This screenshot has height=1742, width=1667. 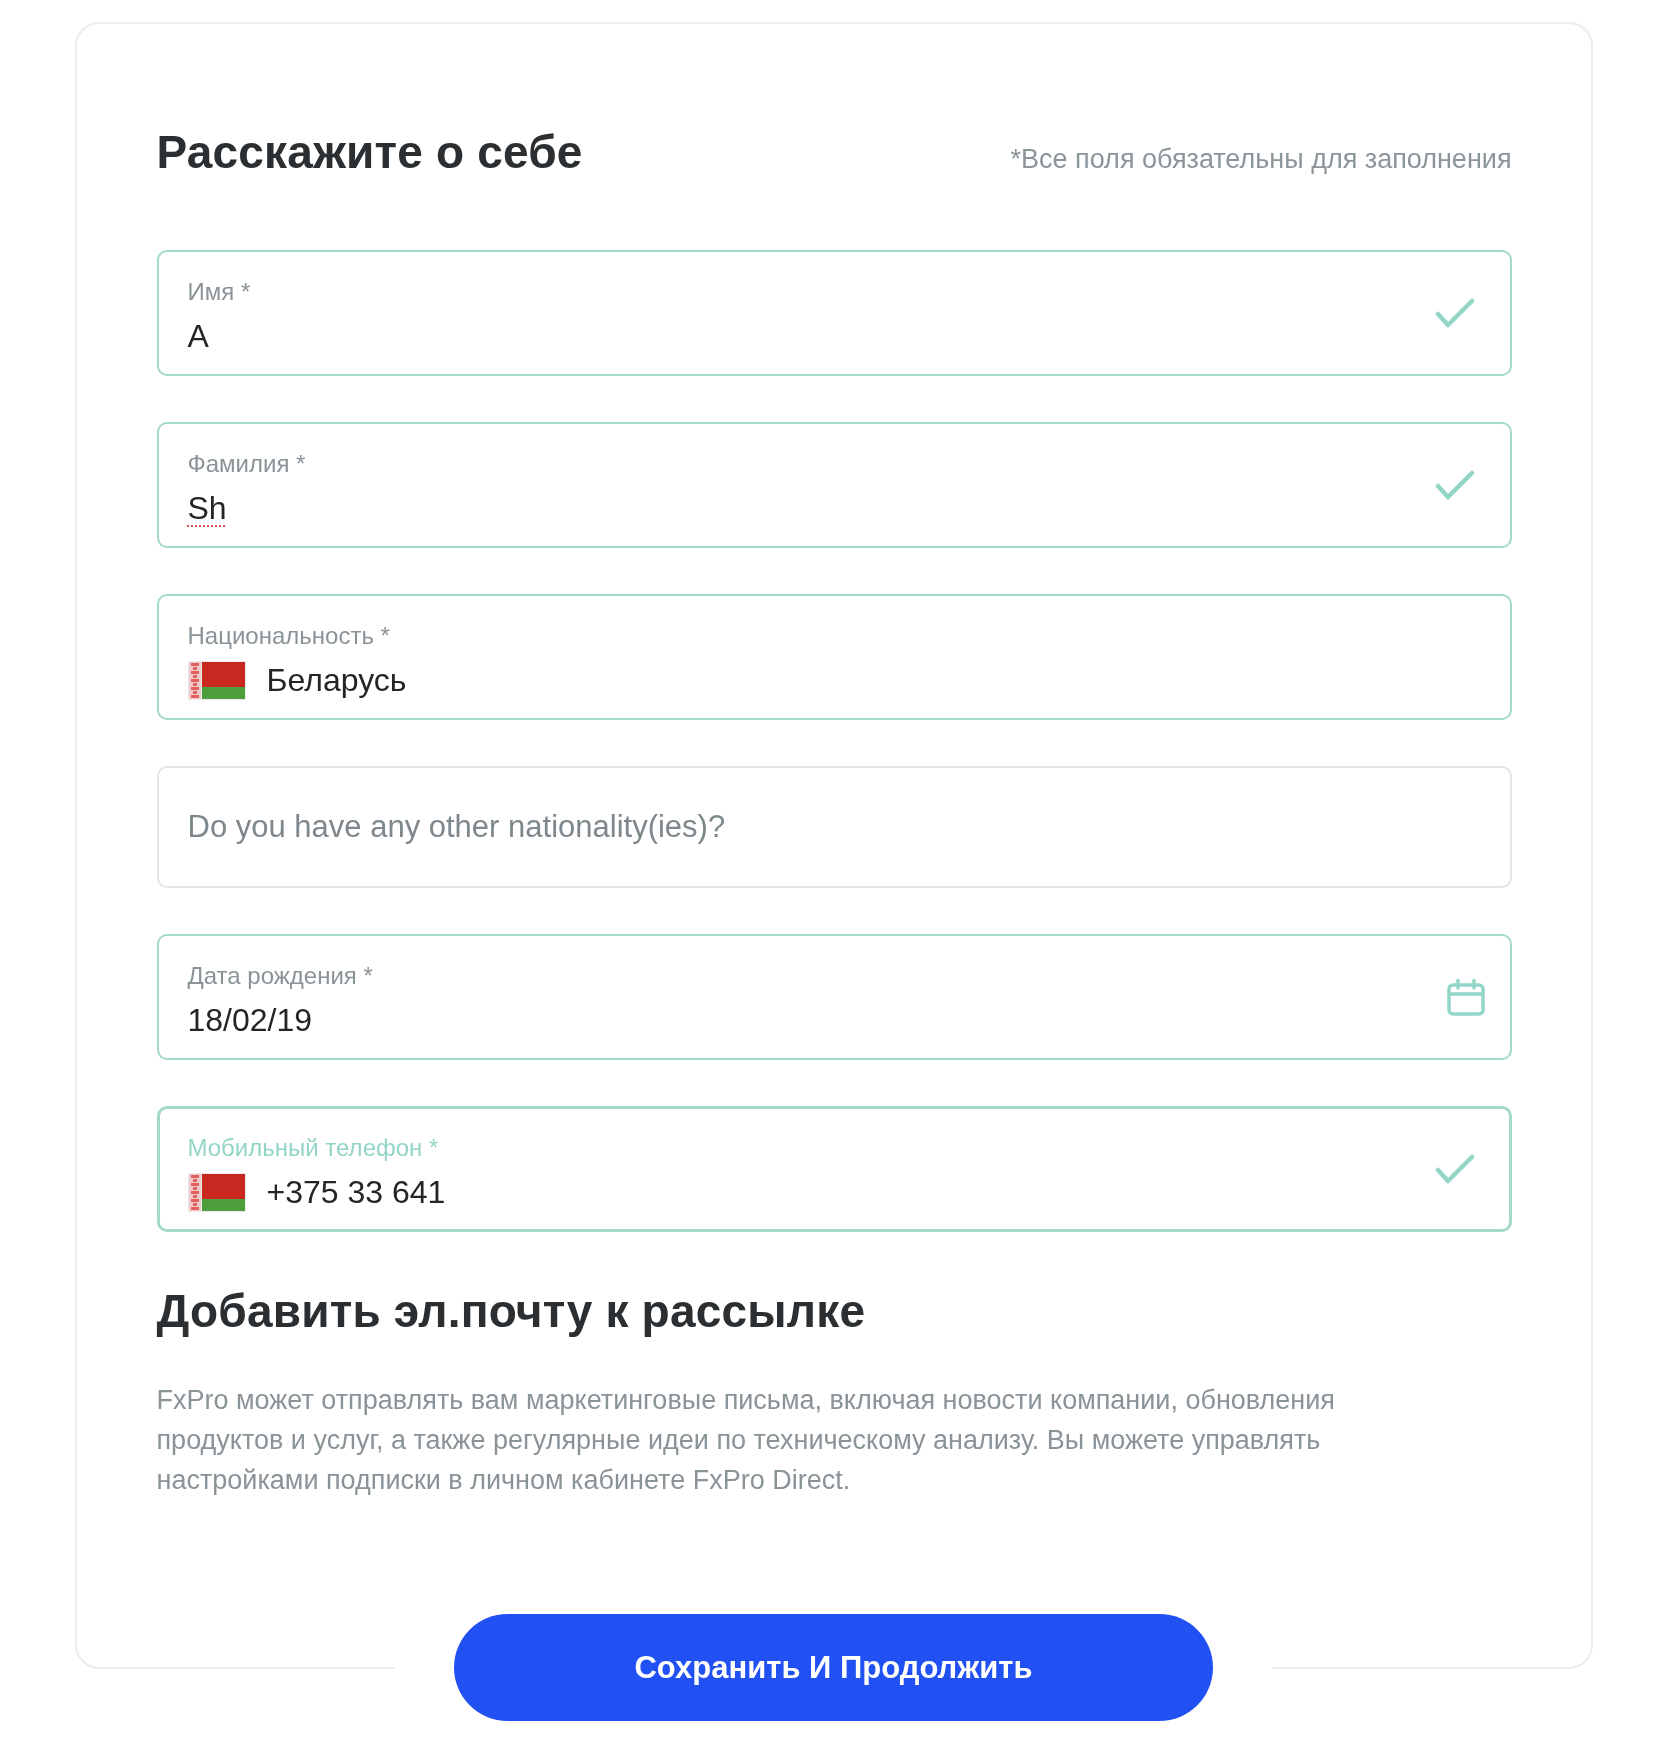 I want to click on text-field: Do you have any other nationality(ies)?, so click(x=834, y=827).